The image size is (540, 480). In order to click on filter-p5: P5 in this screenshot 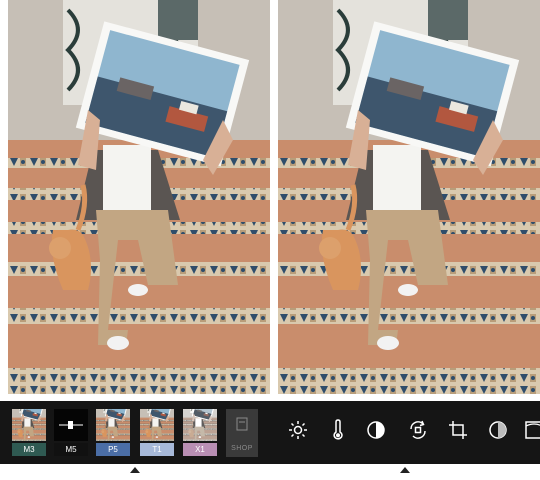, I will do `click(113, 433)`.